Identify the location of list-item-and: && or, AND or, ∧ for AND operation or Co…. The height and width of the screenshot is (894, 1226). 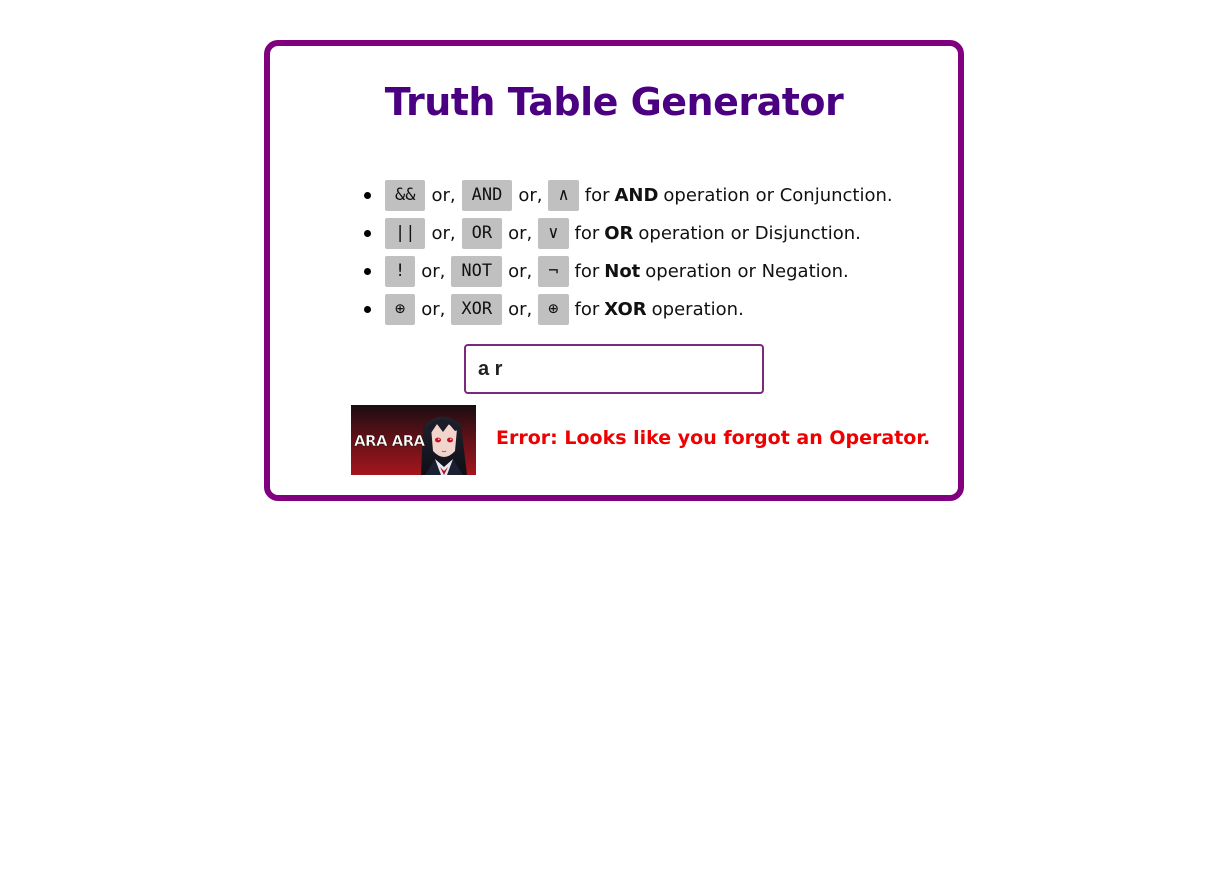
(628, 195).